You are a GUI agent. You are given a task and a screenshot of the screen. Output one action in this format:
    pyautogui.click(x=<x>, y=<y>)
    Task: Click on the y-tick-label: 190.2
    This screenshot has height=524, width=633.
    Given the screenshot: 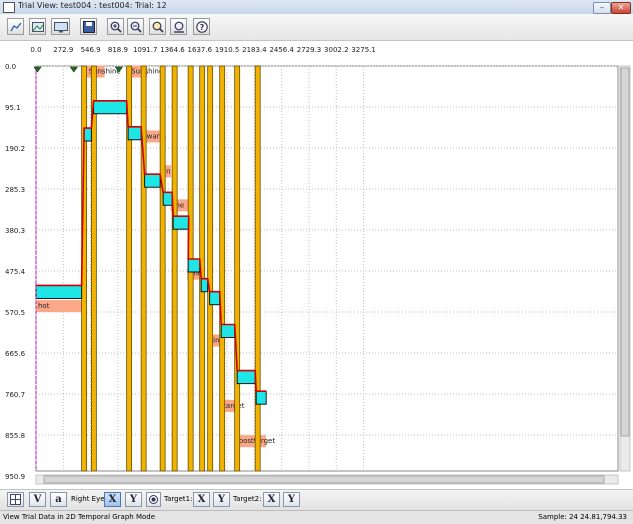 What is the action you would take?
    pyautogui.click(x=15, y=149)
    